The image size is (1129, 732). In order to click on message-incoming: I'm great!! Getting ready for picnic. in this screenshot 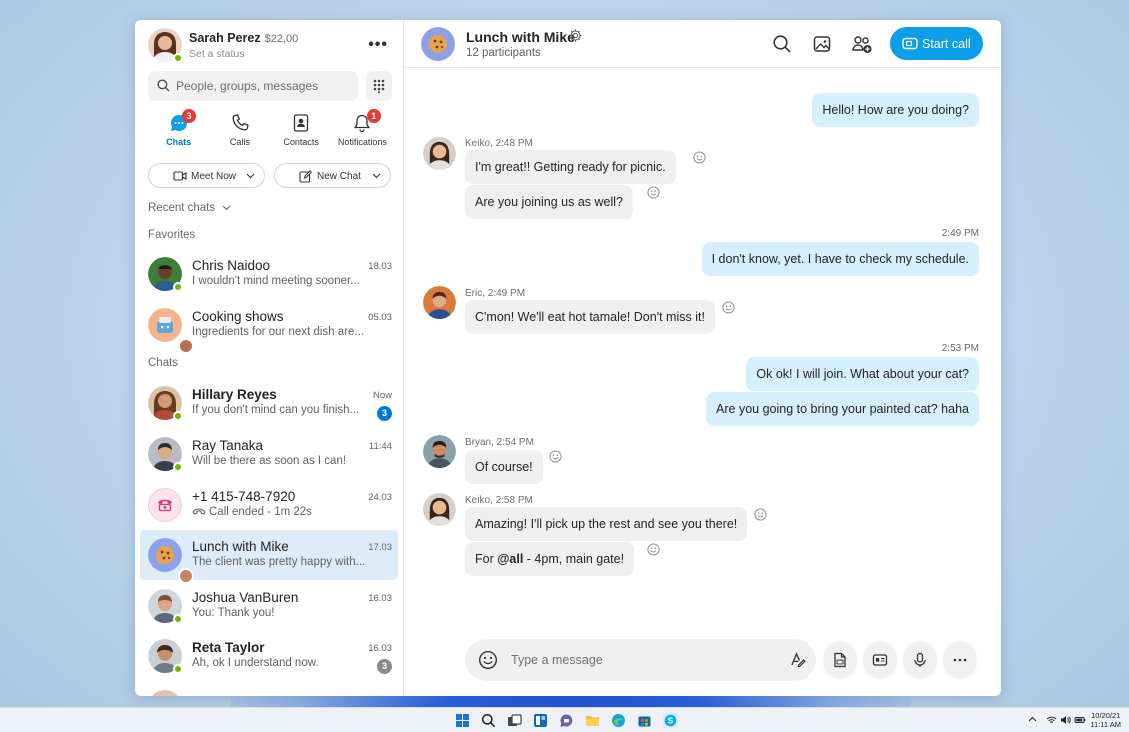, I will do `click(570, 167)`.